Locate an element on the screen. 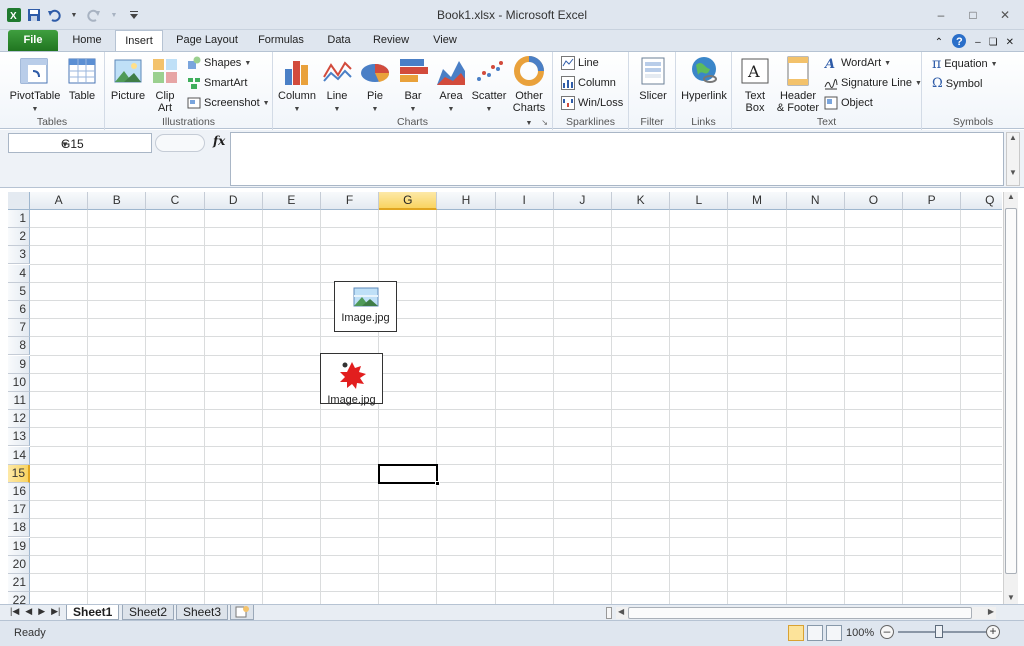 This screenshot has height=646, width=1024. formula-bar-scrollbar: ▲ ▼ is located at coordinates (1013, 159).